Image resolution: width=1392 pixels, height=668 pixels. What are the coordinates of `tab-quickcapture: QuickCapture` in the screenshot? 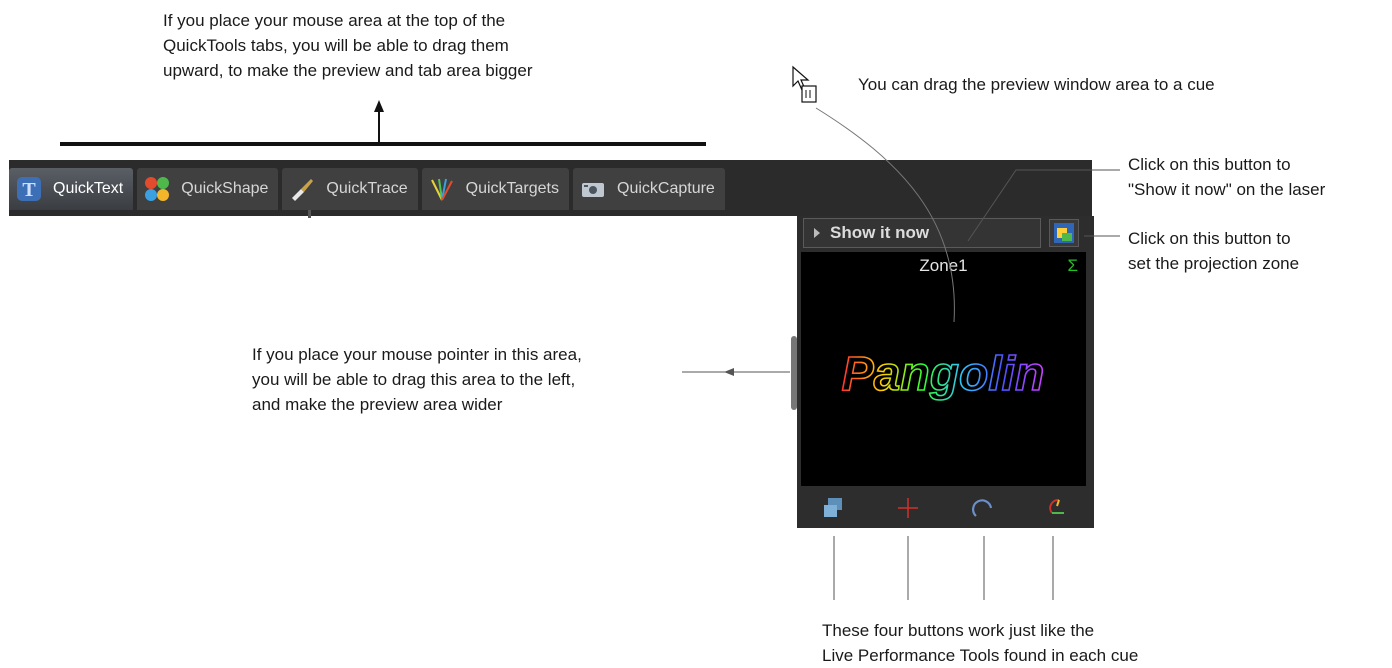 It's located at (649, 189).